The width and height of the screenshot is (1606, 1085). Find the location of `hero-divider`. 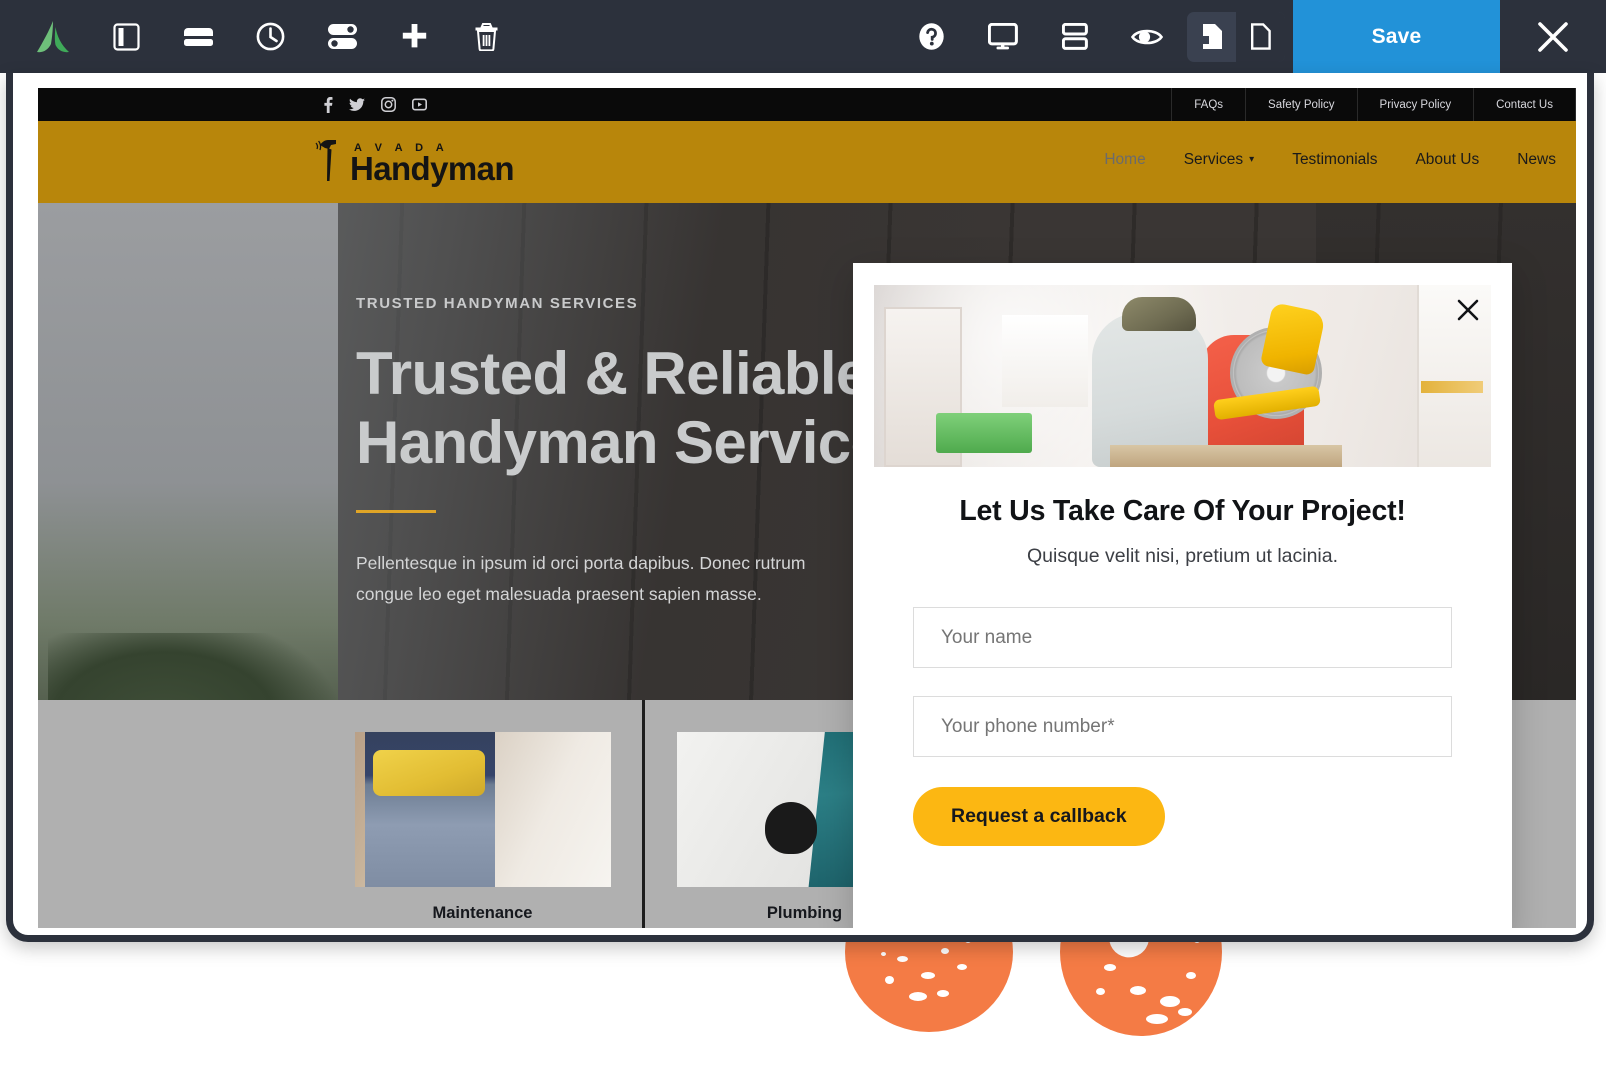

hero-divider is located at coordinates (396, 511).